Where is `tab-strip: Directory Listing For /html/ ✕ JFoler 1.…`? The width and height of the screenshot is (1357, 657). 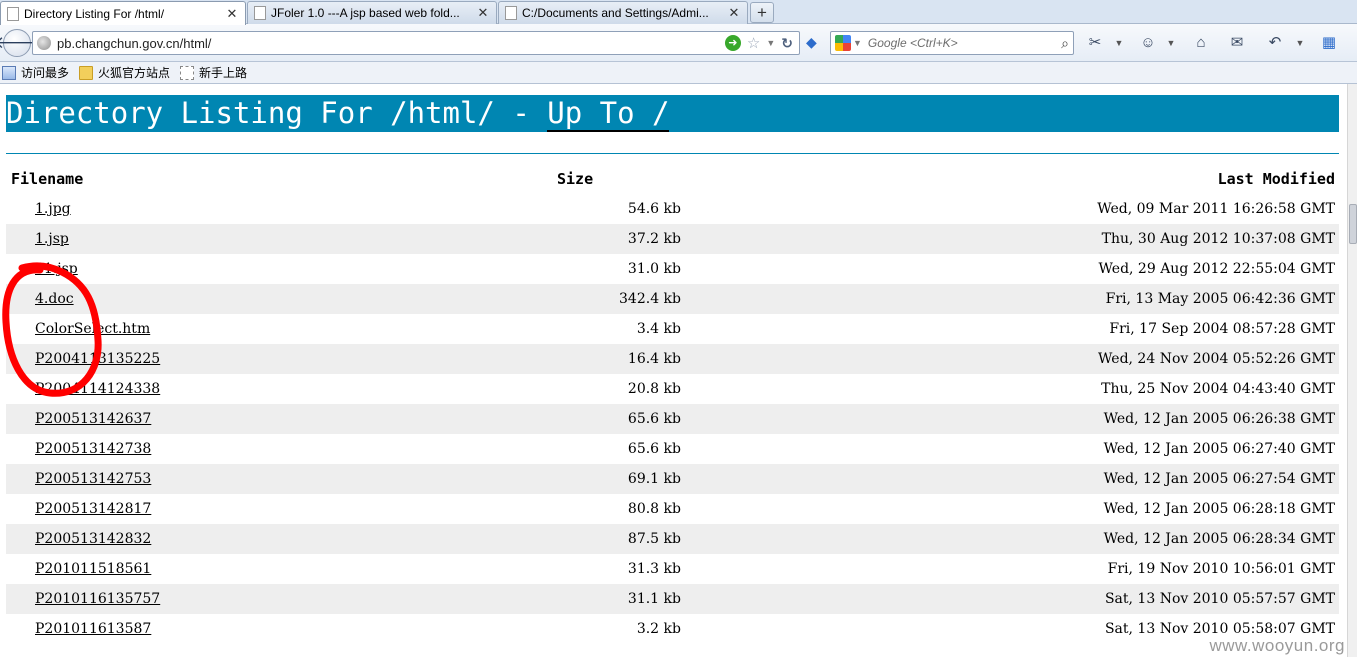
tab-strip: Directory Listing For /html/ ✕ JFoler 1.… is located at coordinates (678, 12).